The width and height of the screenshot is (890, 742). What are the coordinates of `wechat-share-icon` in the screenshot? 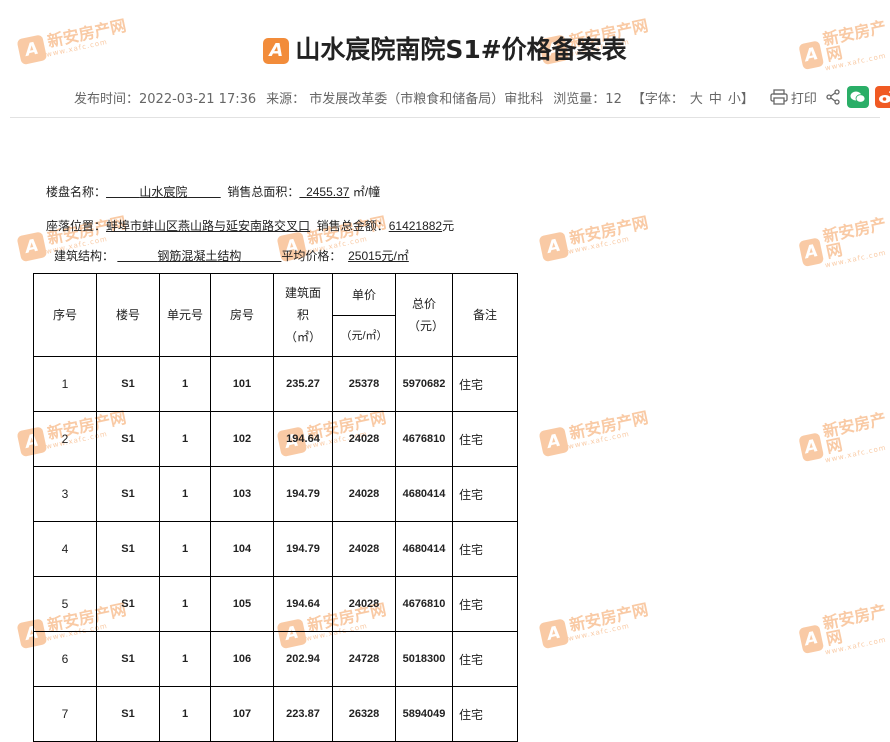 It's located at (857, 97).